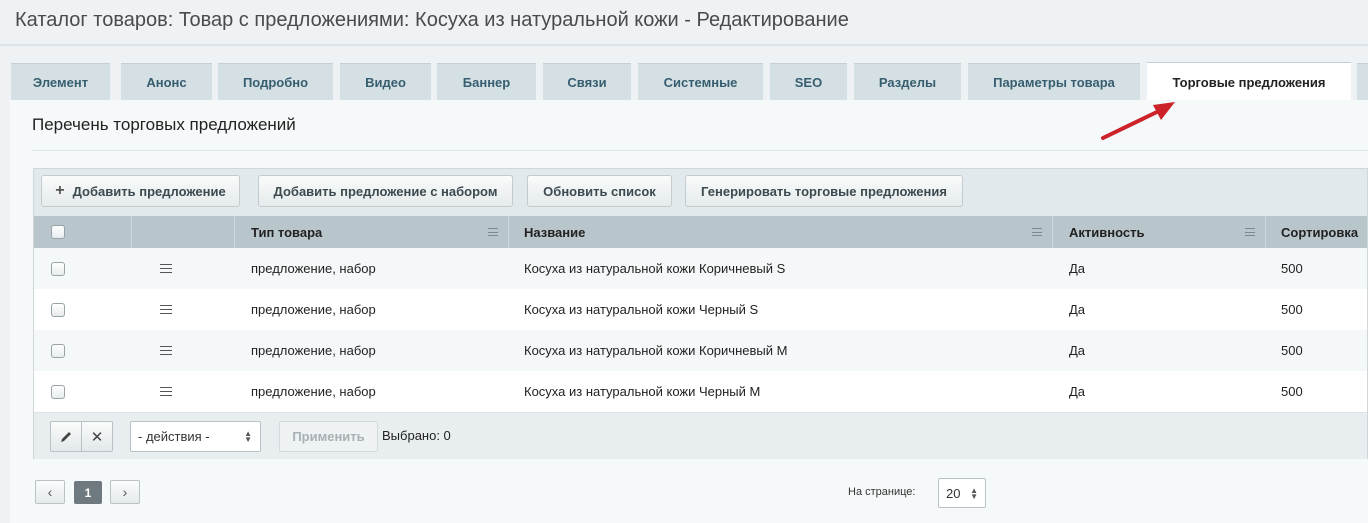 This screenshot has width=1368, height=523. I want to click on header-sort-label: Сортировка, so click(1320, 232).